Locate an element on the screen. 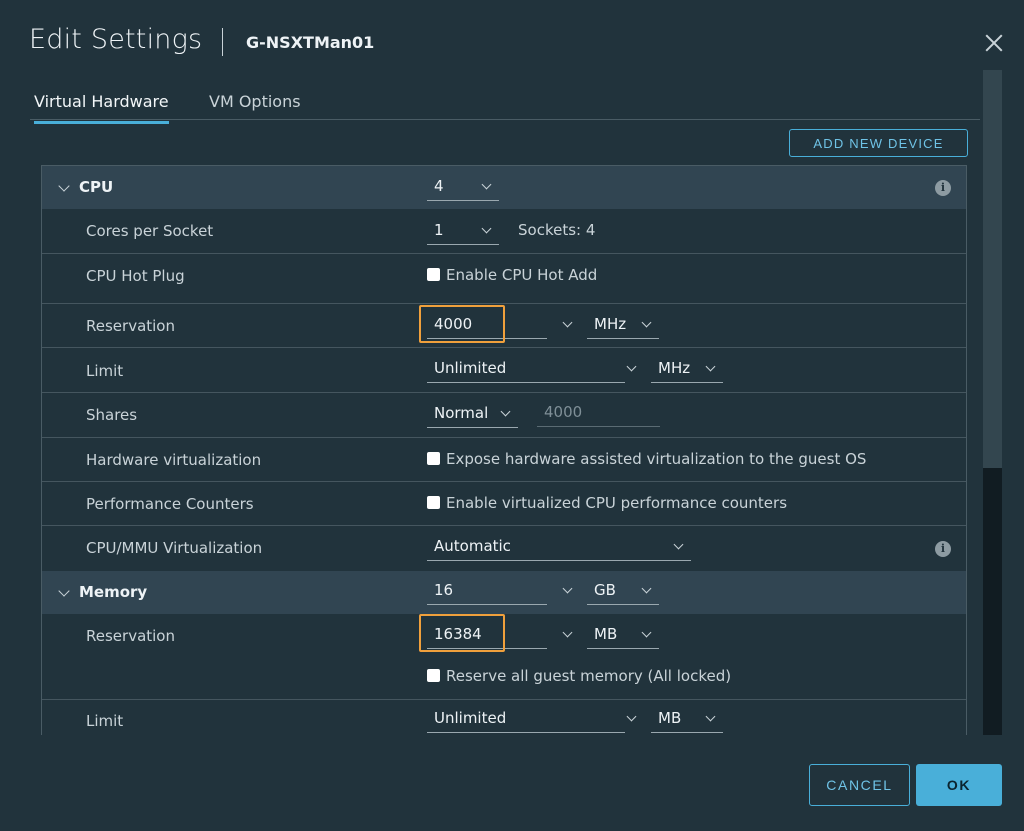 This screenshot has height=831, width=1024. ok-button: OK is located at coordinates (959, 785).